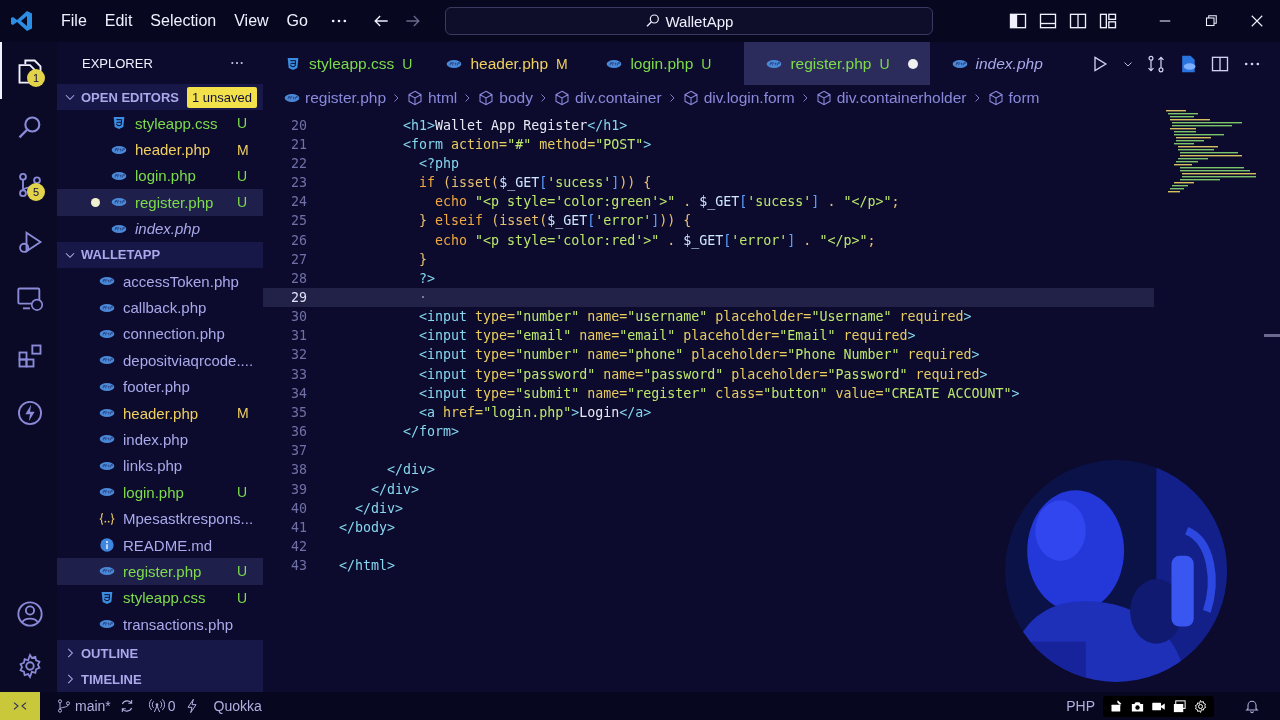  What do you see at coordinates (160, 571) in the screenshot?
I see `explorer-entry: register.php U` at bounding box center [160, 571].